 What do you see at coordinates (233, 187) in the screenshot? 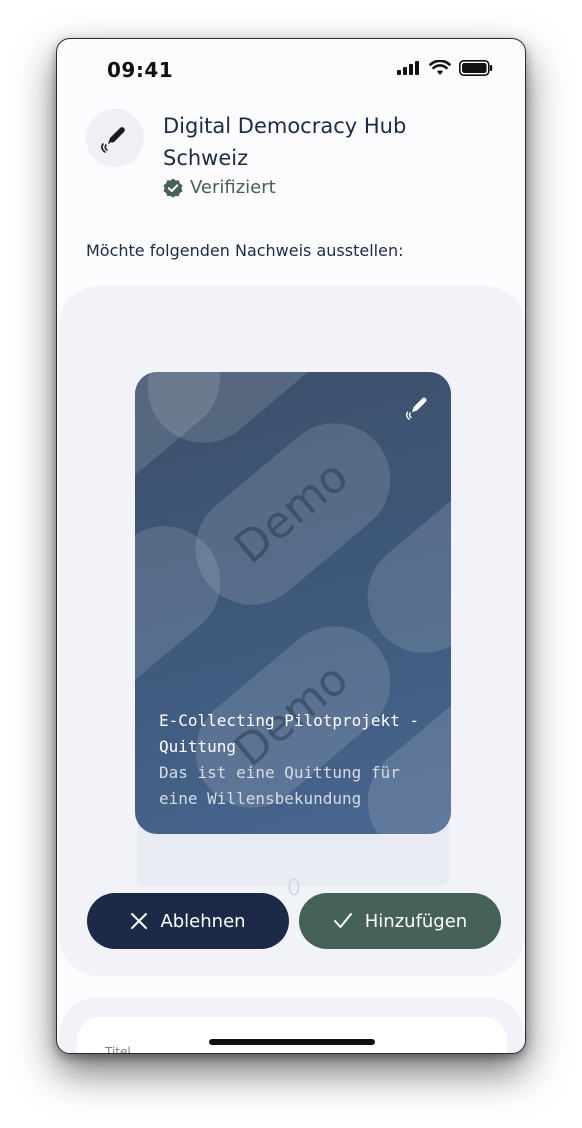
I see `verified-label: Verifiziert` at bounding box center [233, 187].